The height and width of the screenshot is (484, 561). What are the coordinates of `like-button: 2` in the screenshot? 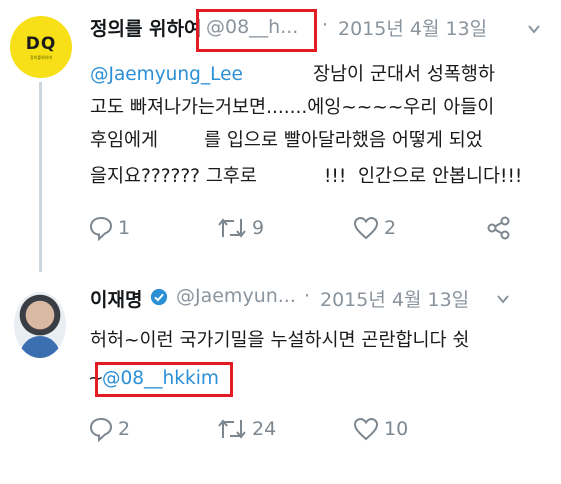 It's located at (374, 228).